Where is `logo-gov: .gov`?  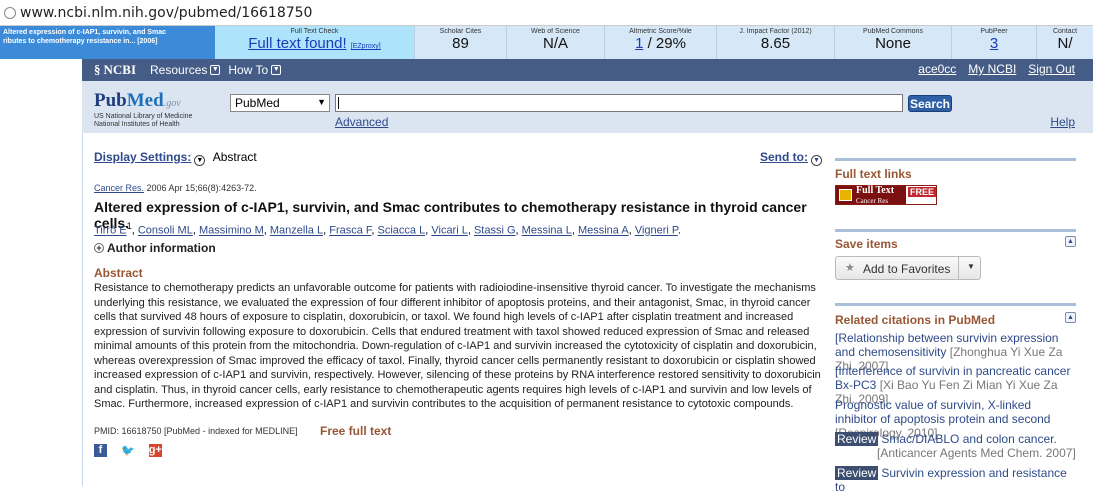
logo-gov: .gov is located at coordinates (172, 103).